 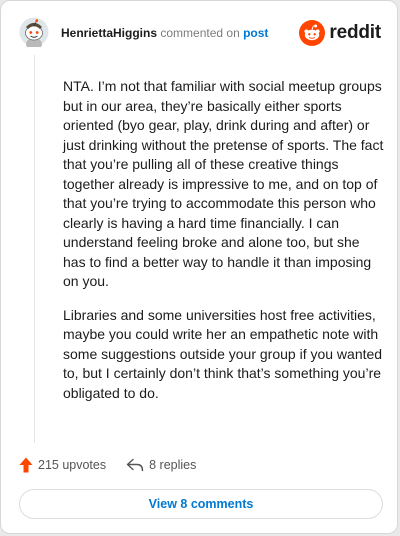 What do you see at coordinates (72, 465) in the screenshot?
I see `upvote-count: 215 upvotes` at bounding box center [72, 465].